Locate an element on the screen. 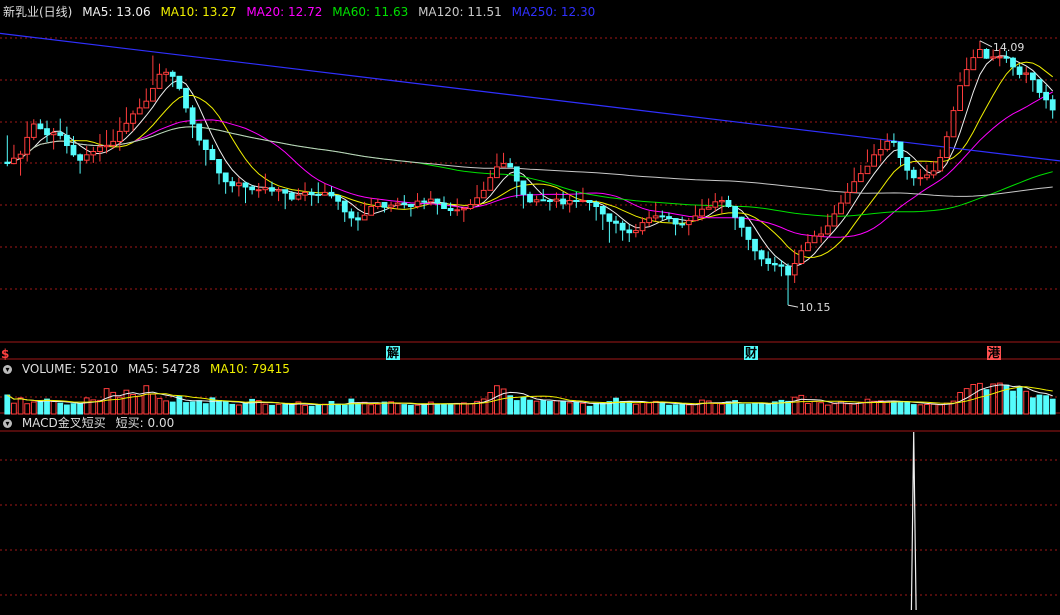 This screenshot has height=615, width=1060. event-marker-hk: 港 is located at coordinates (994, 353).